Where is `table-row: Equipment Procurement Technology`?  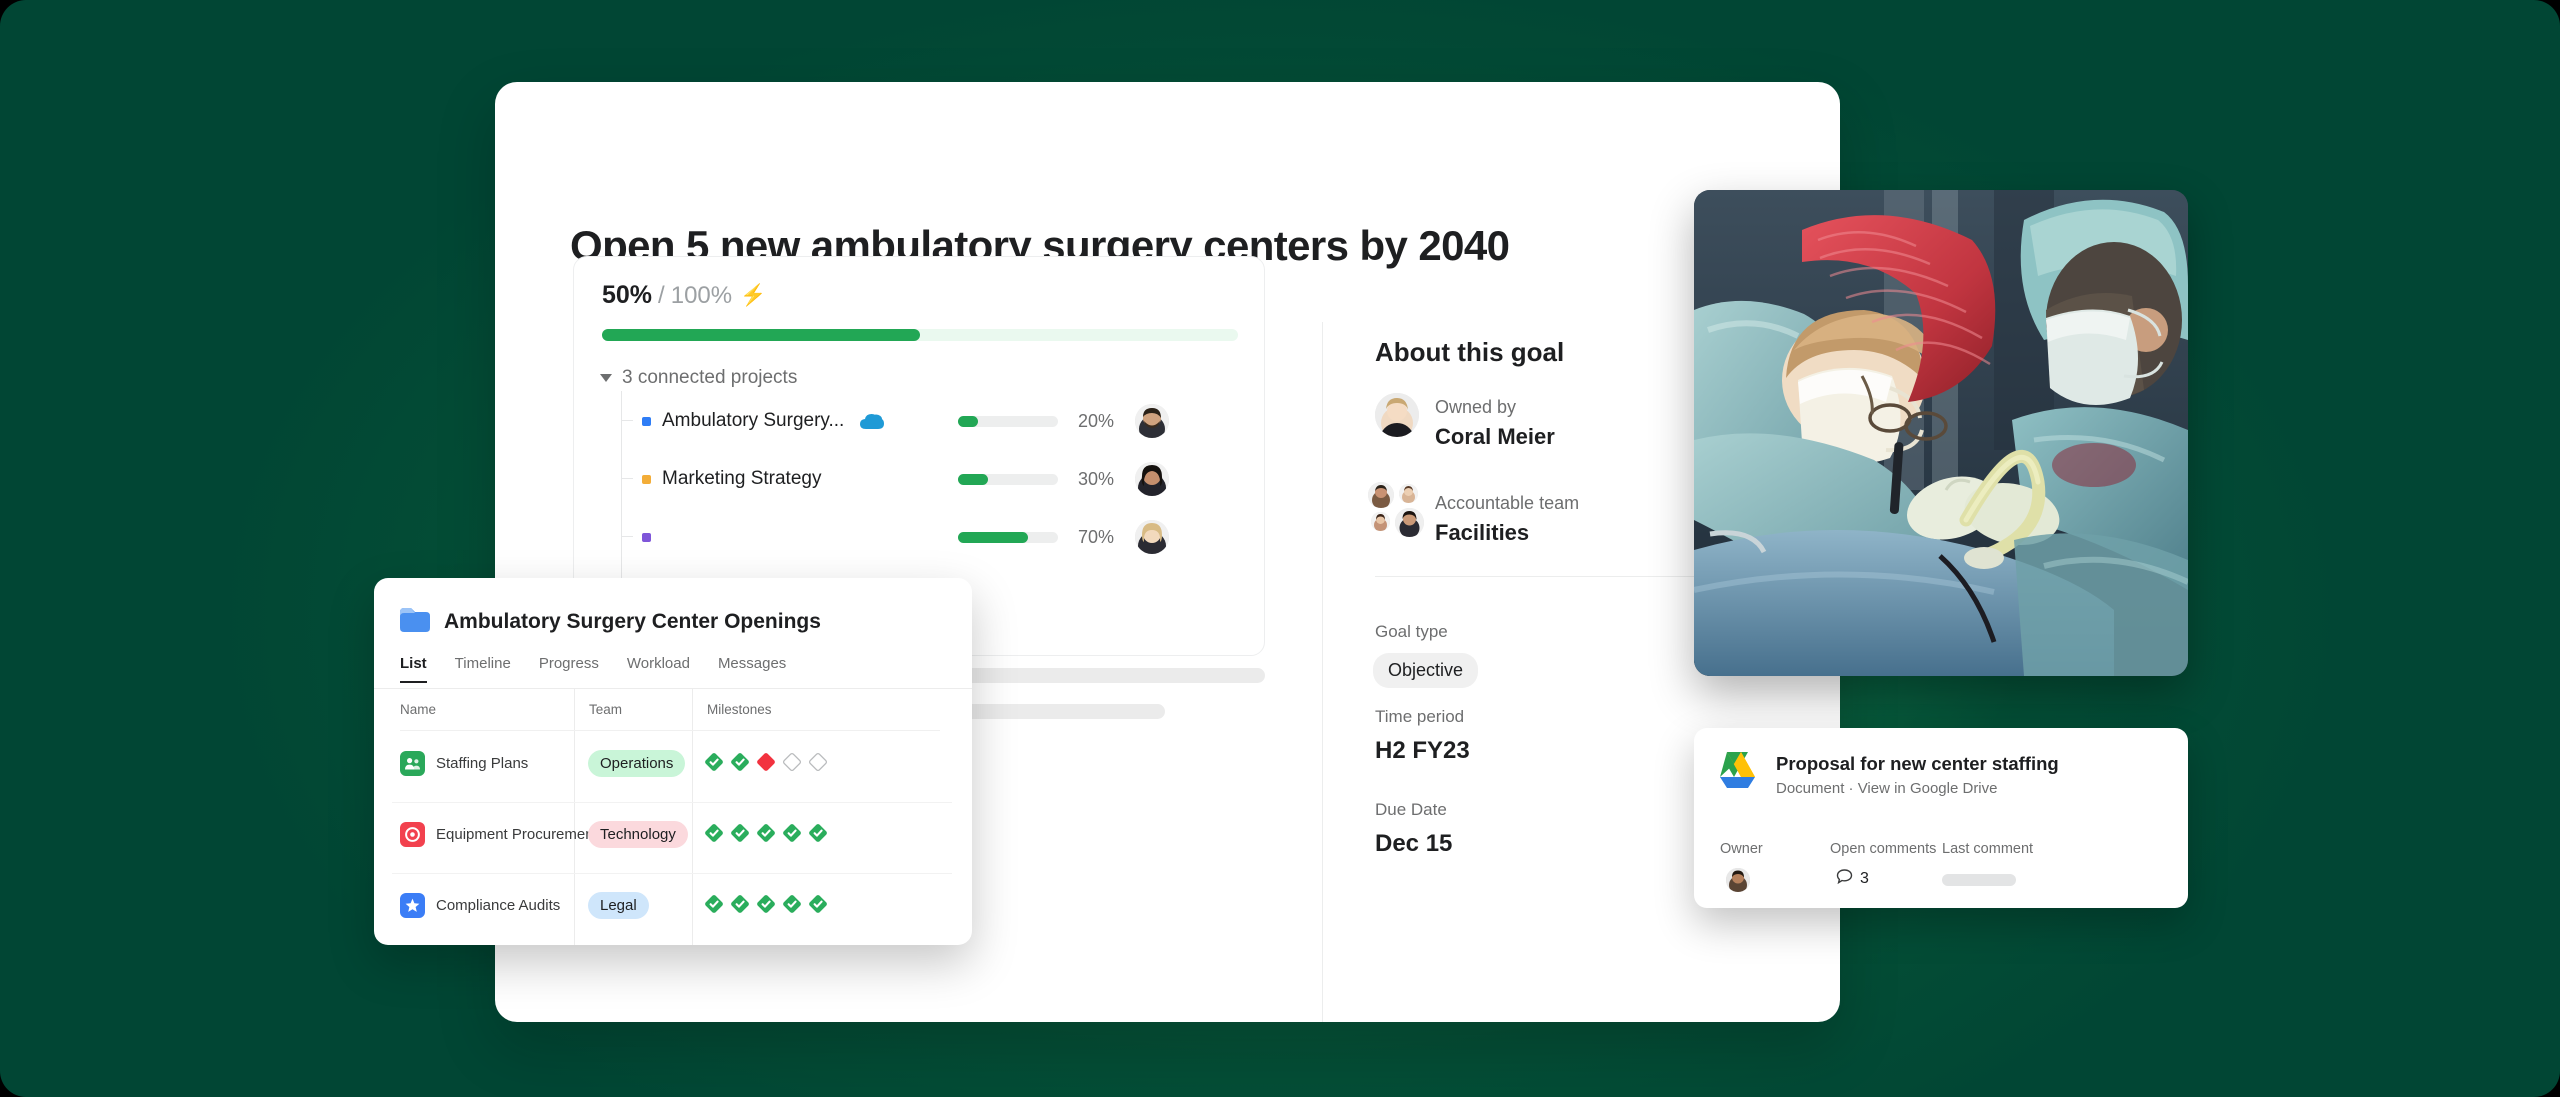 table-row: Equipment Procurement Technology is located at coordinates (673, 837).